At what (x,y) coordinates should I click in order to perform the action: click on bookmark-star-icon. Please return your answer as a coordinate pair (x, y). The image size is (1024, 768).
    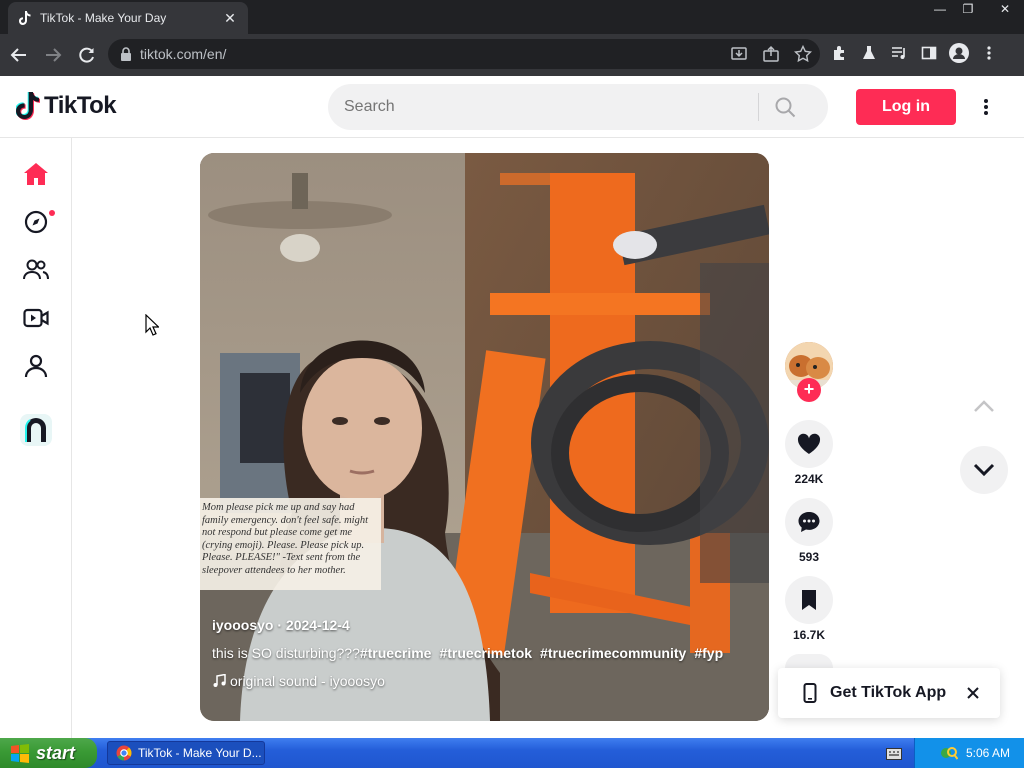
    Looking at the image, I should click on (803, 54).